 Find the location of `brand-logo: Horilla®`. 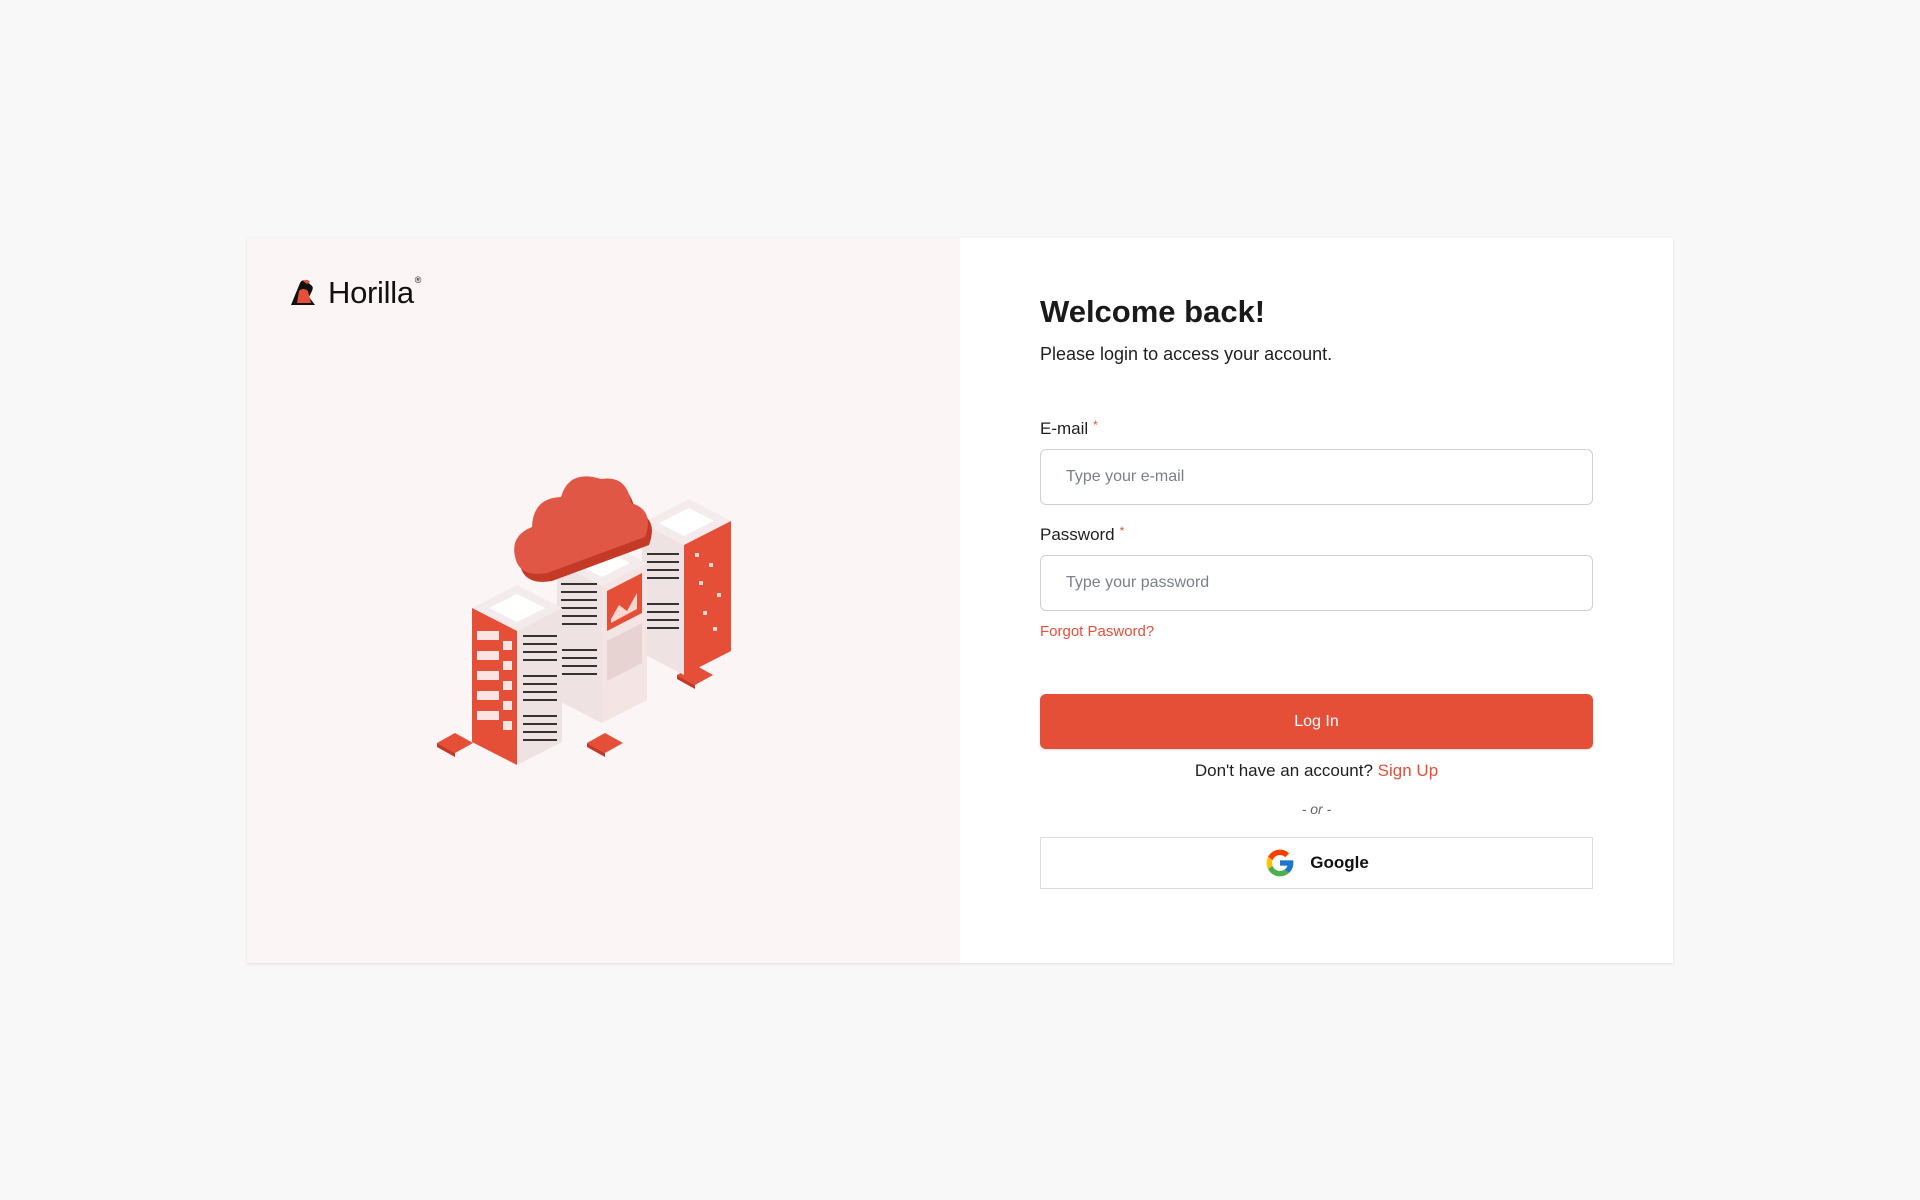

brand-logo: Horilla® is located at coordinates (354, 293).